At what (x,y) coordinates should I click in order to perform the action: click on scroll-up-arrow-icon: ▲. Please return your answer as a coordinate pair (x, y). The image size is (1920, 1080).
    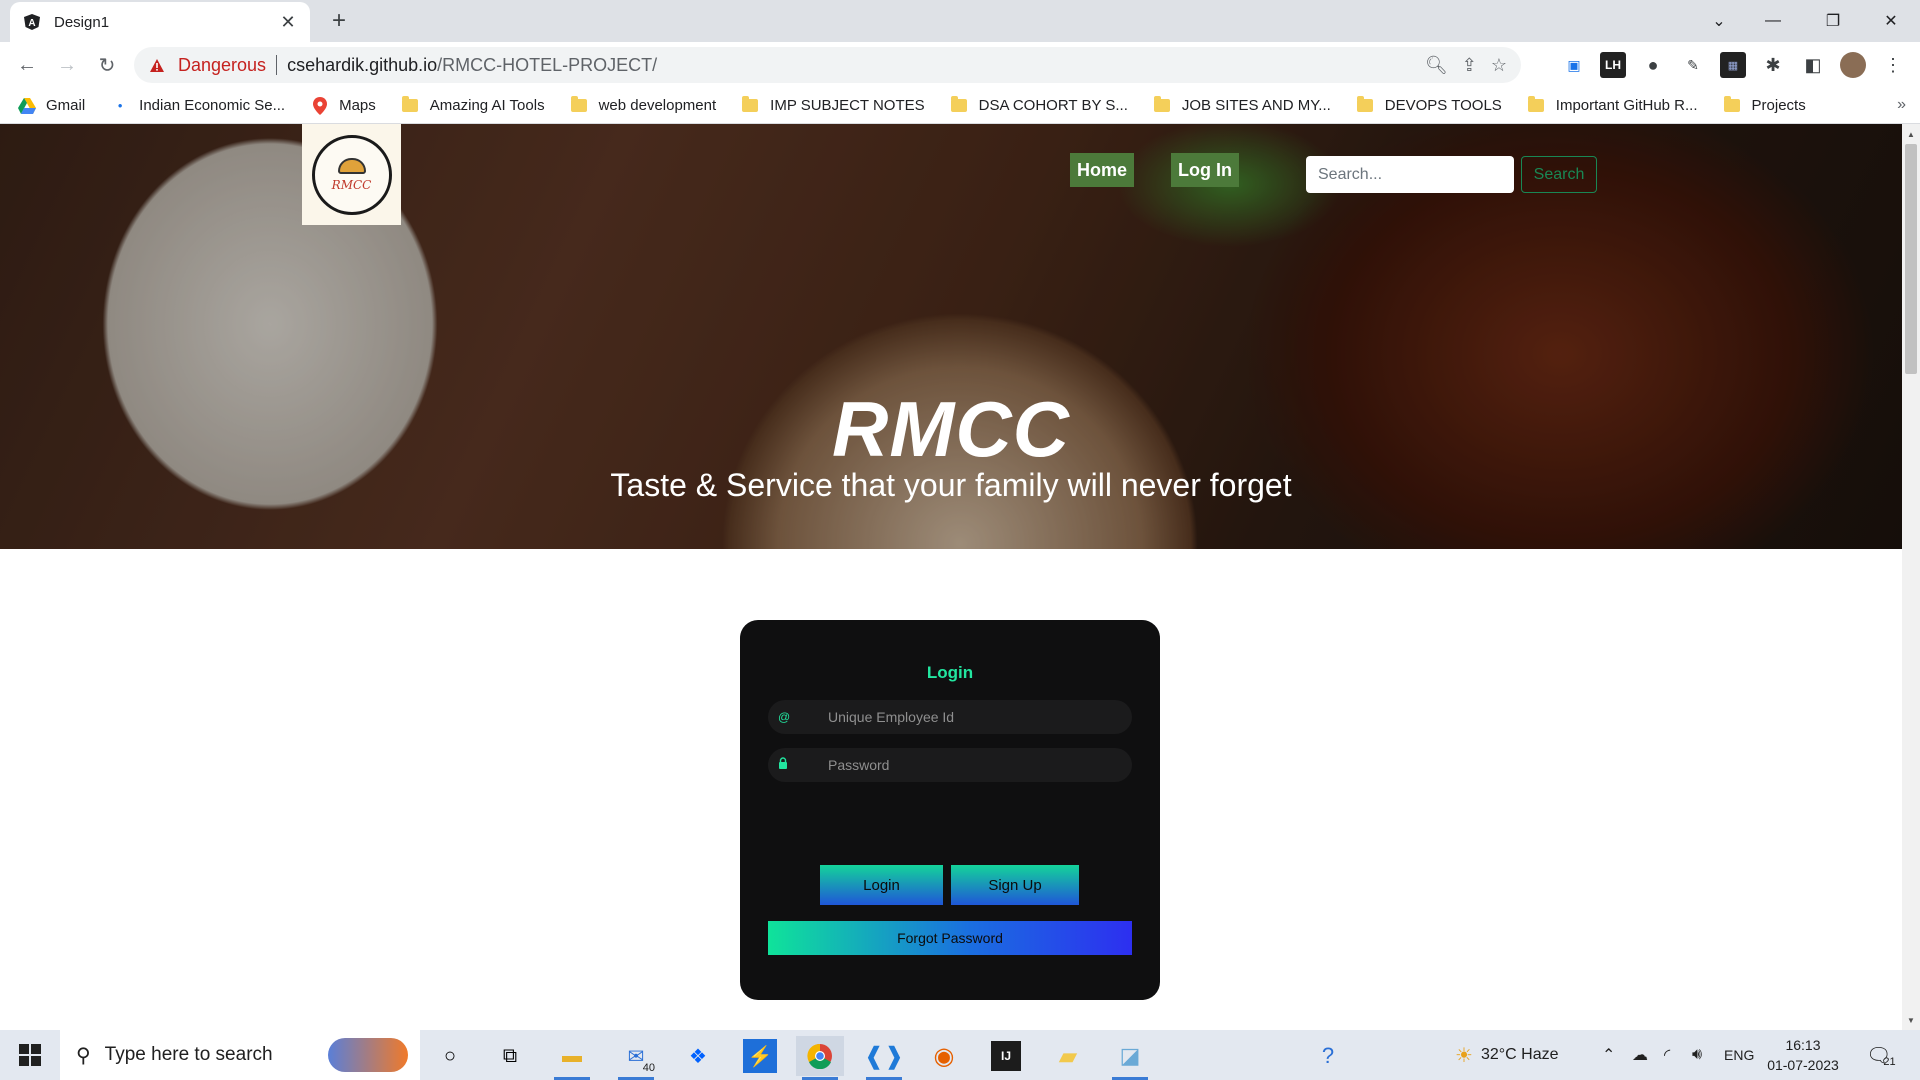
    Looking at the image, I should click on (1911, 134).